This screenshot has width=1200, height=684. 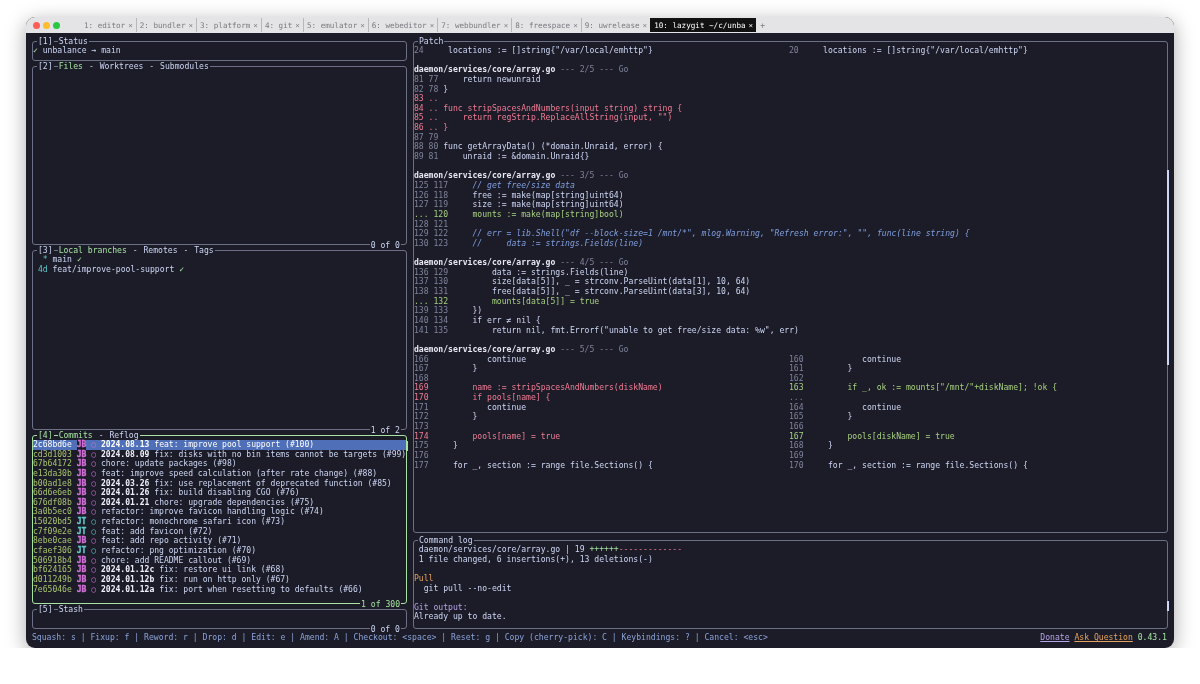 What do you see at coordinates (553, 147) in the screenshot?
I see `code-line: func getArrayData() (*domain.Unraid, error) {` at bounding box center [553, 147].